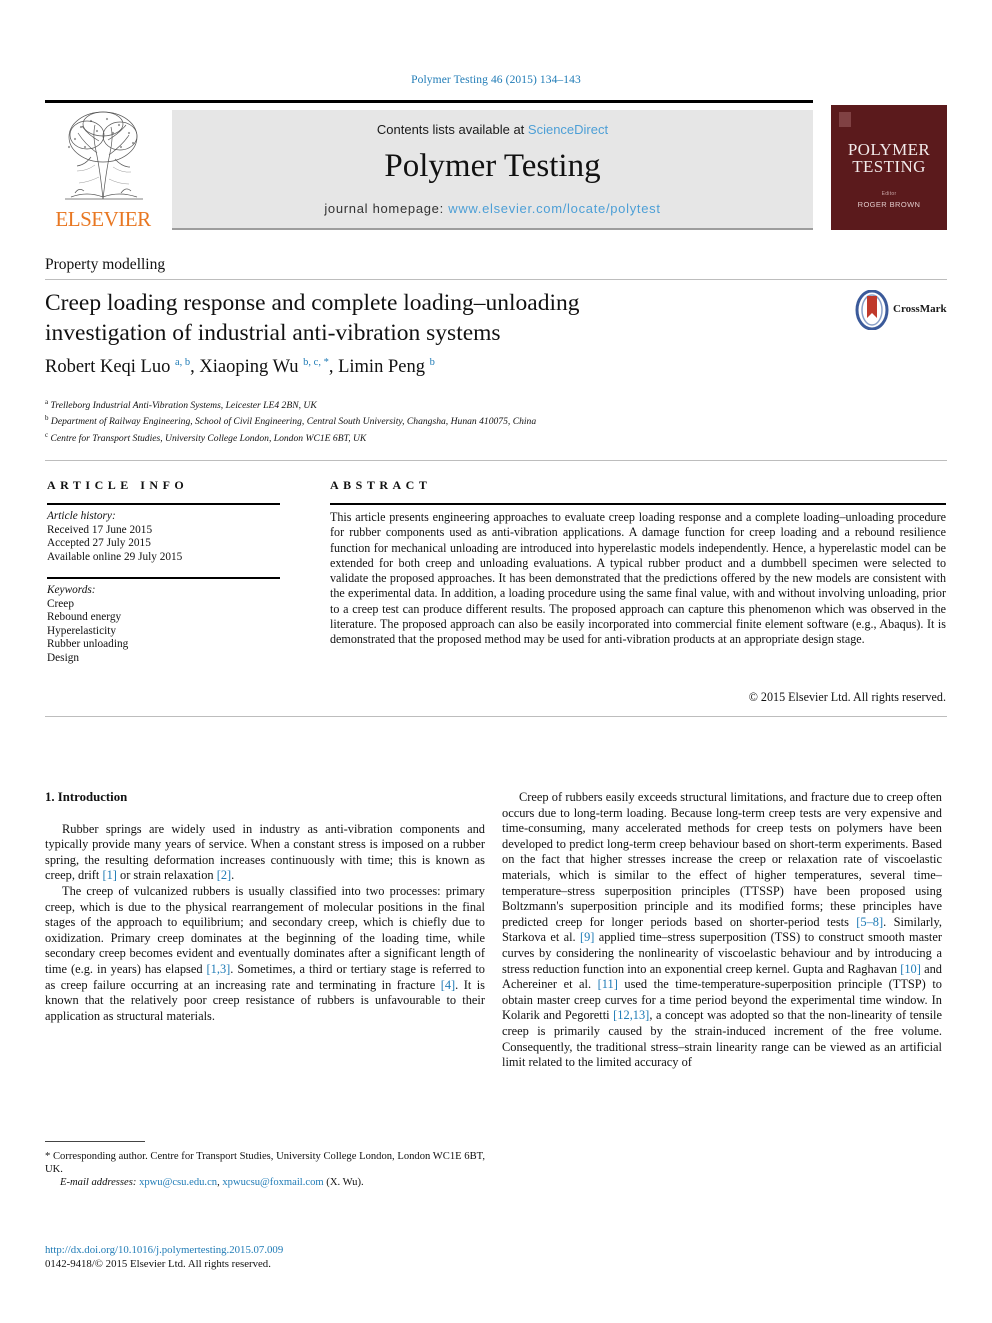  Describe the element at coordinates (84, 617) in the screenshot. I see `keyword-item: Rebound energy` at that location.